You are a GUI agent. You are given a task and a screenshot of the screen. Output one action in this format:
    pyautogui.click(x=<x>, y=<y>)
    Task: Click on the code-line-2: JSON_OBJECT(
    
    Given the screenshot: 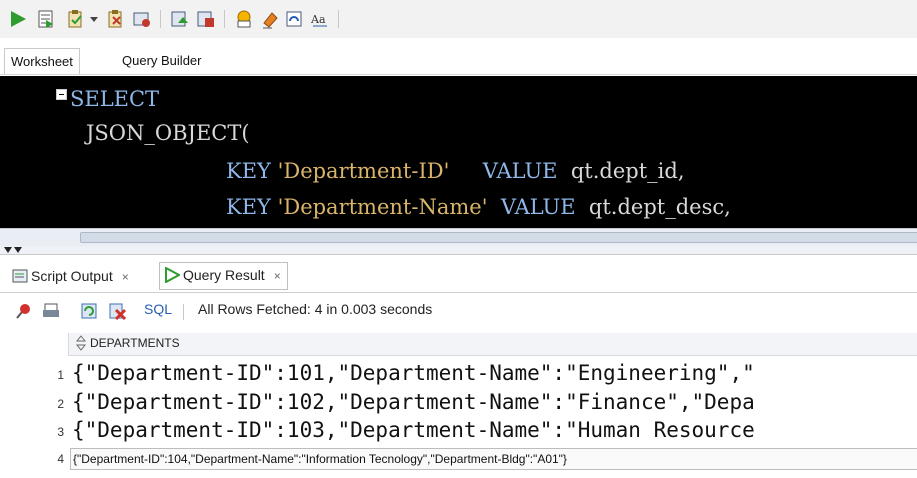 What is the action you would take?
    pyautogui.click(x=168, y=133)
    